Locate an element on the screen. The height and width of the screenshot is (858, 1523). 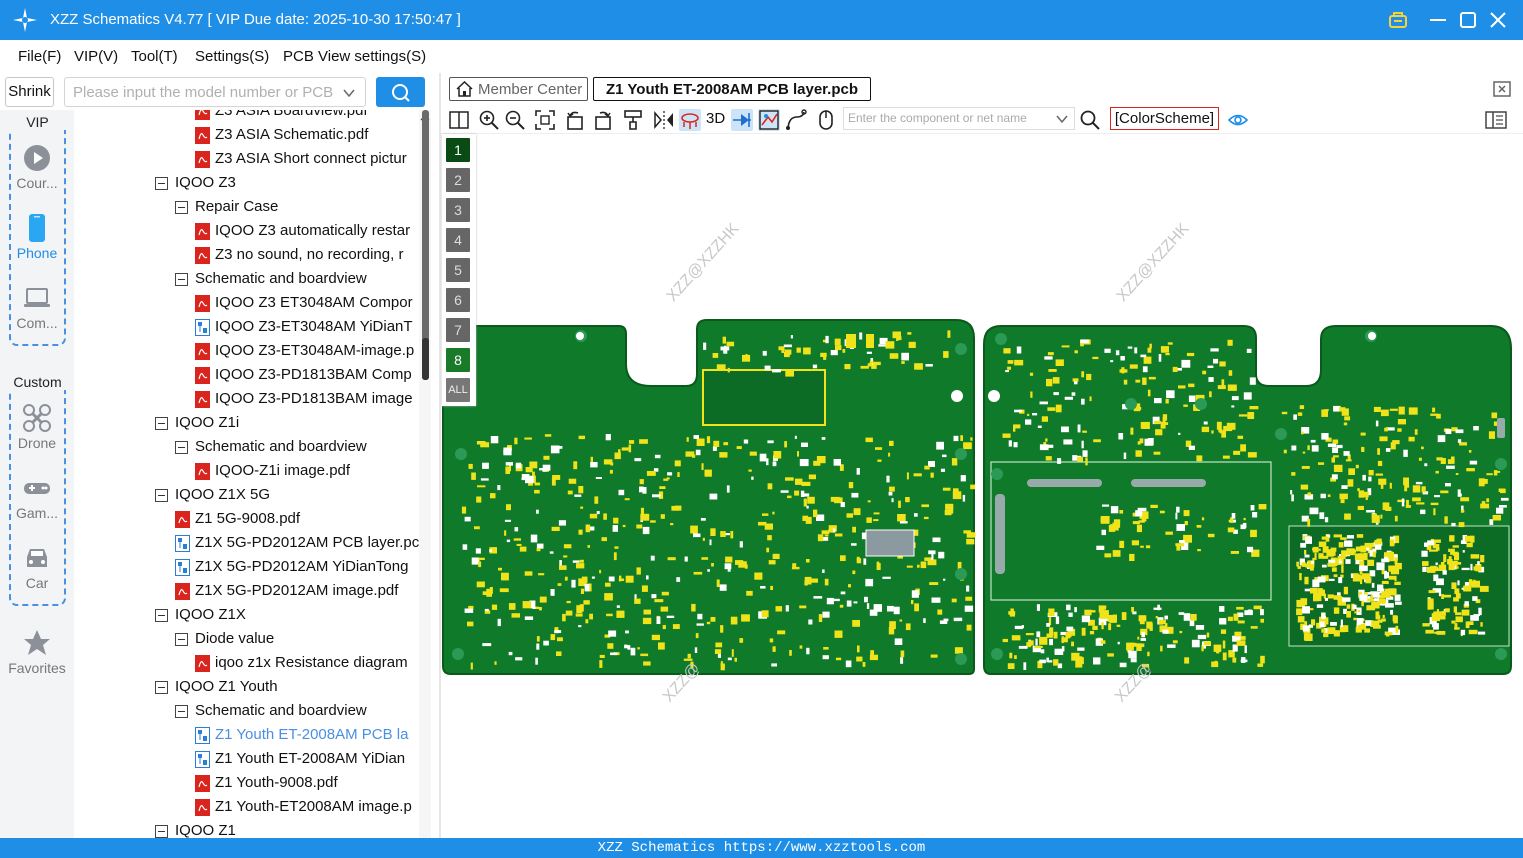
tree-file: IQOO Z3 automatically restar is located at coordinates (307, 232).